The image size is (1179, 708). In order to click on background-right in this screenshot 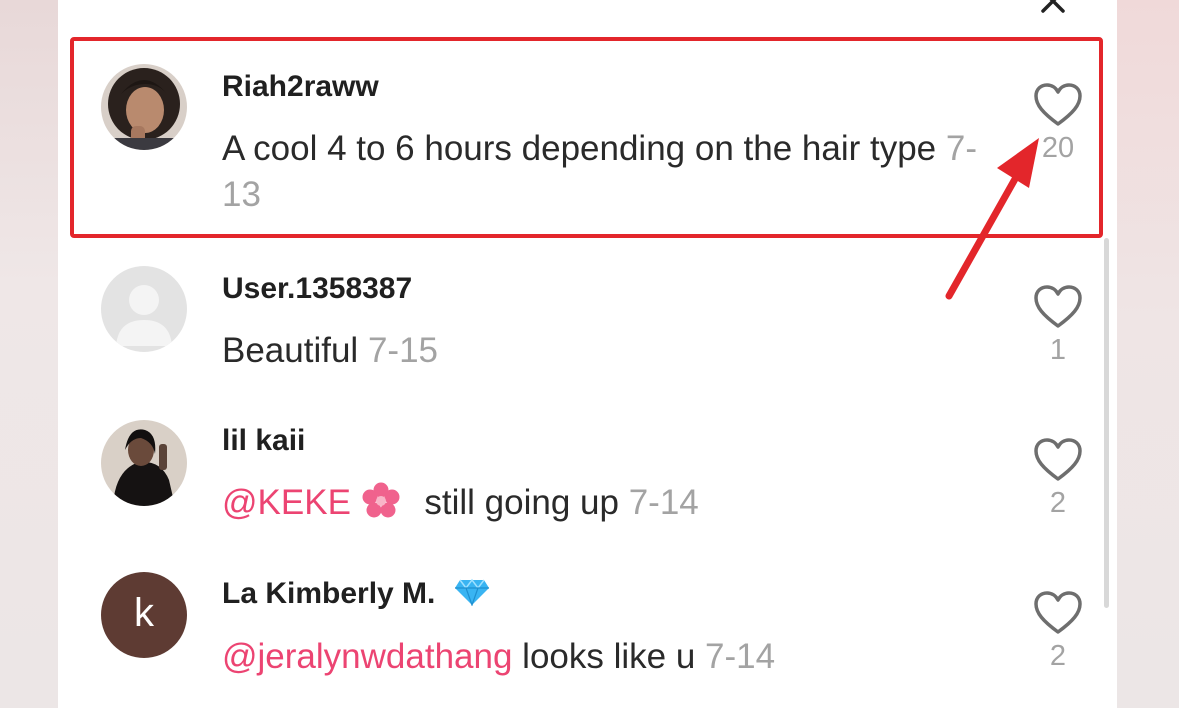, I will do `click(1148, 354)`.